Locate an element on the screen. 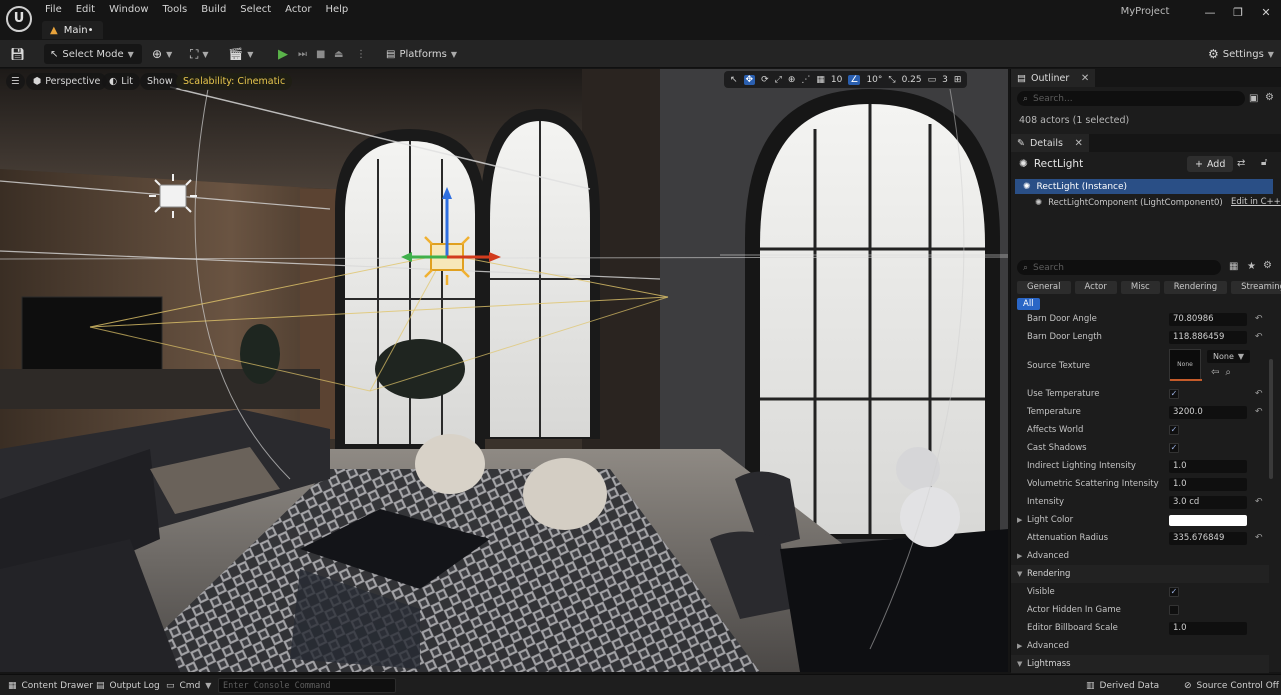 This screenshot has height=695, width=1281. select-arrow-icon: ↖ is located at coordinates (734, 80).